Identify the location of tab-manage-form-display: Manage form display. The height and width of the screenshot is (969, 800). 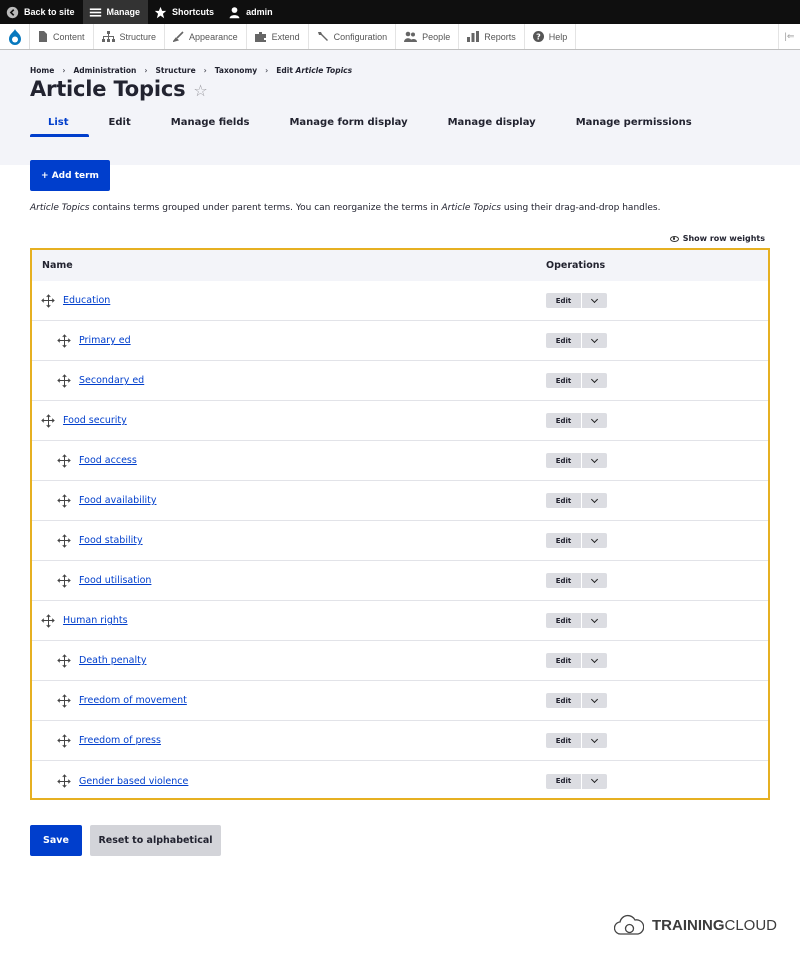
(348, 124).